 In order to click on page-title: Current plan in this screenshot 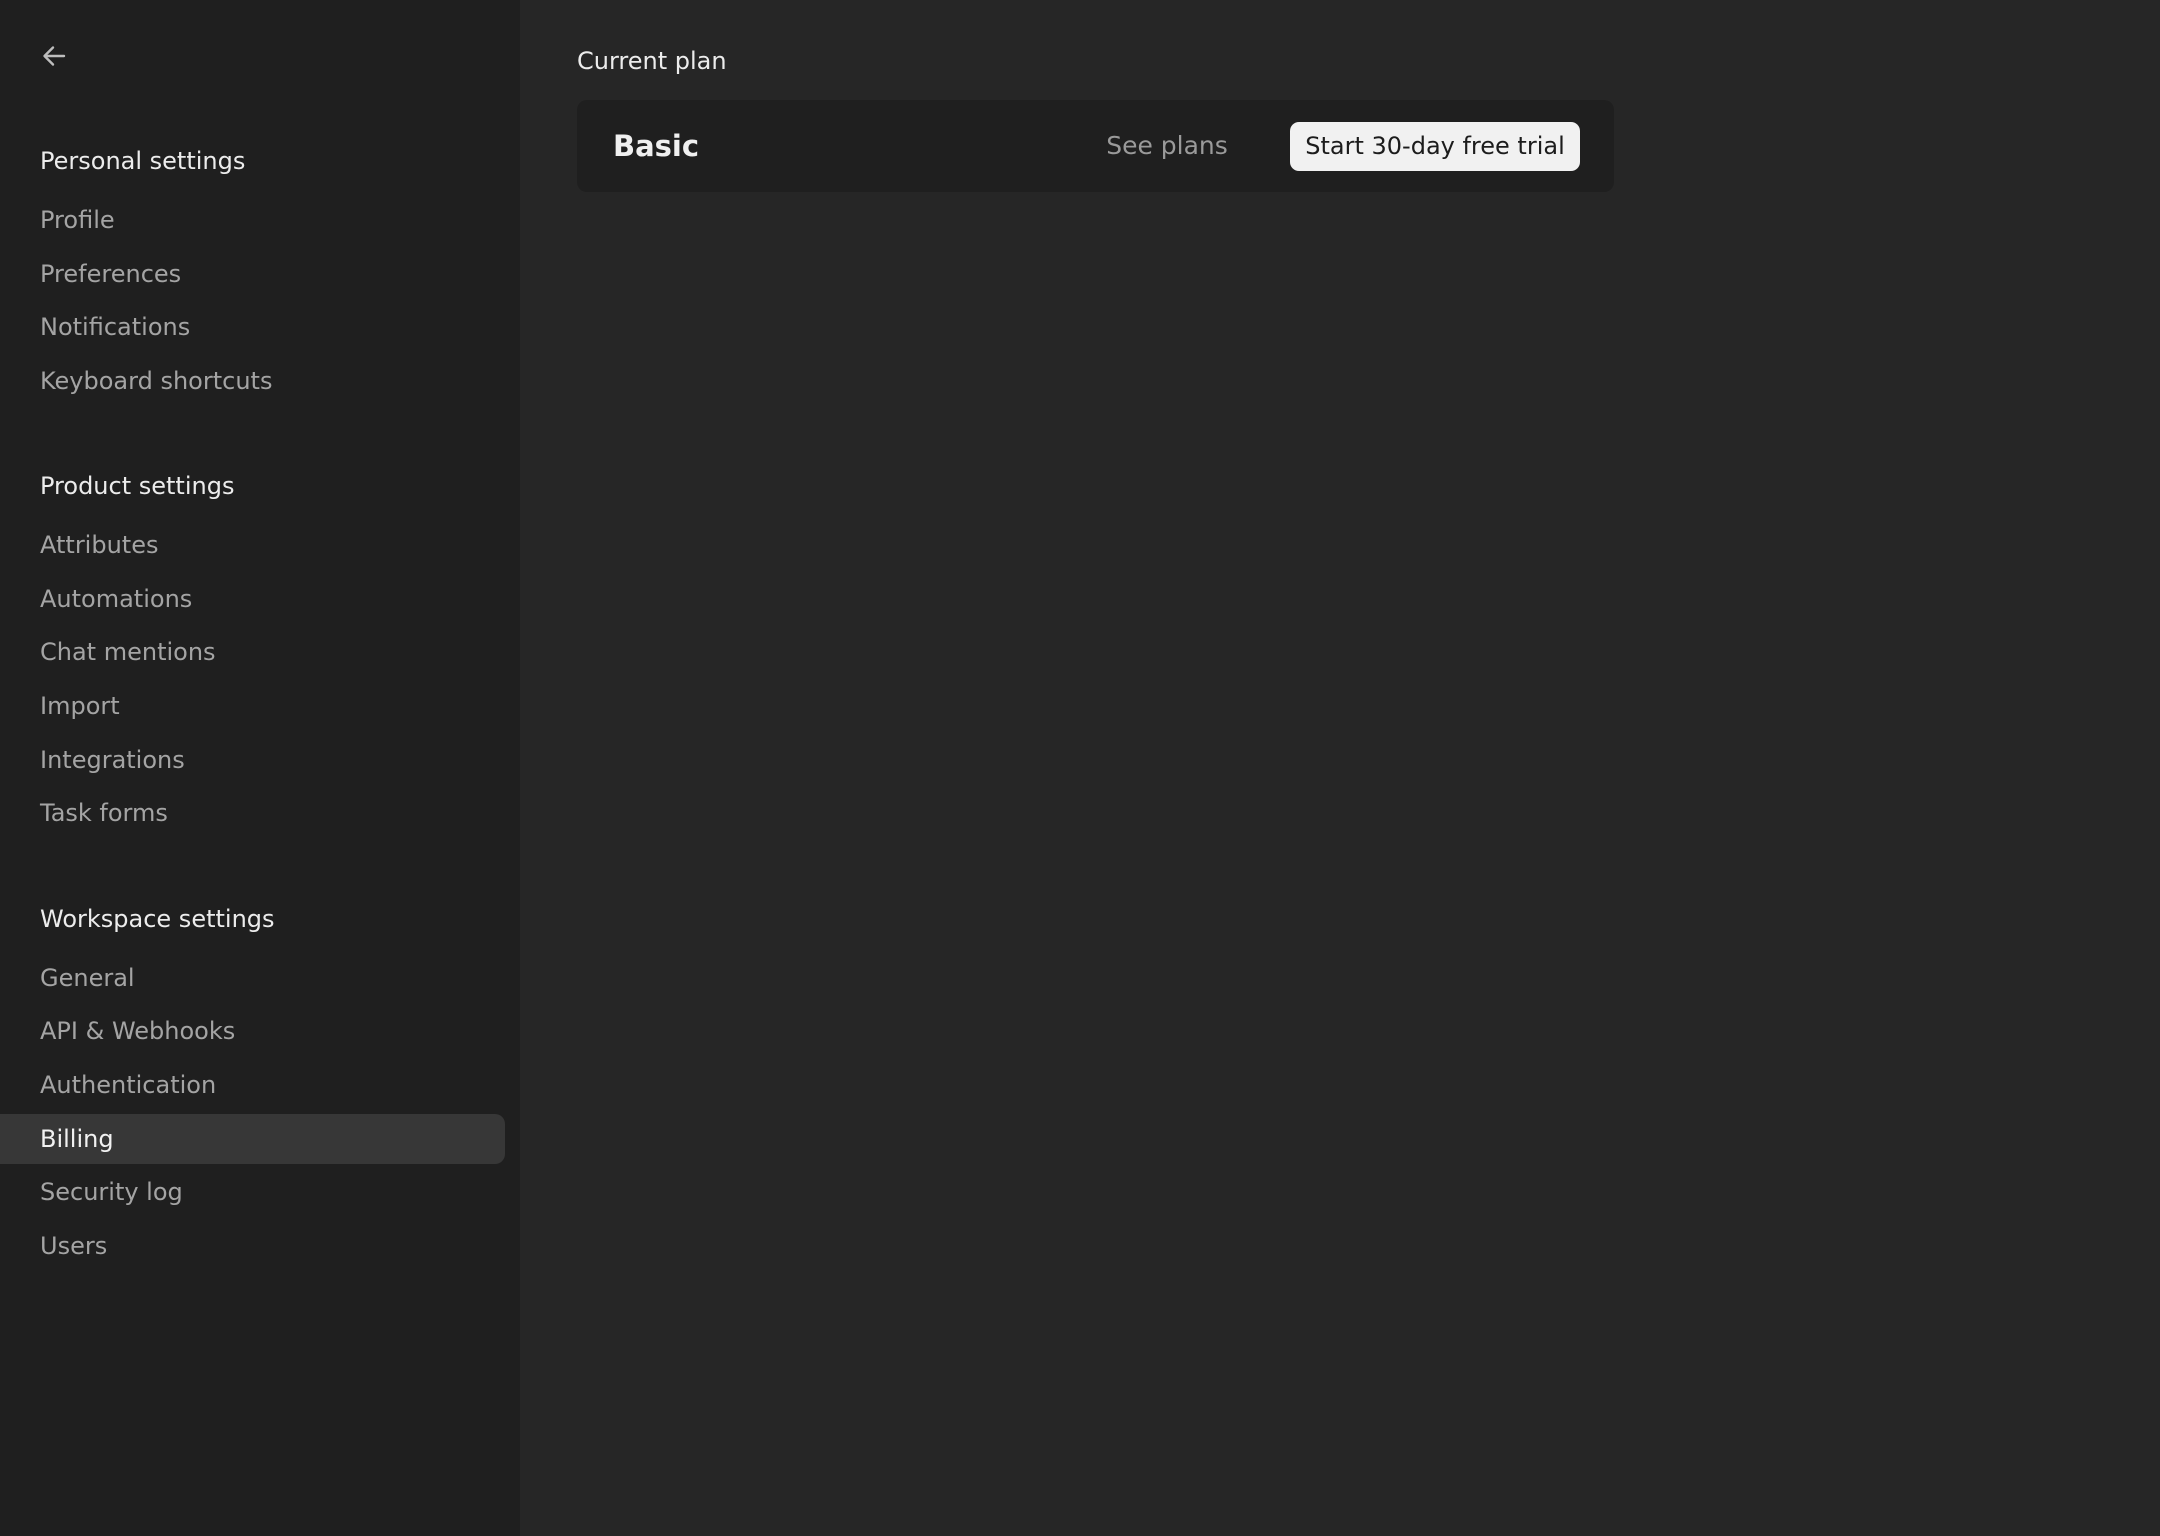, I will do `click(652, 61)`.